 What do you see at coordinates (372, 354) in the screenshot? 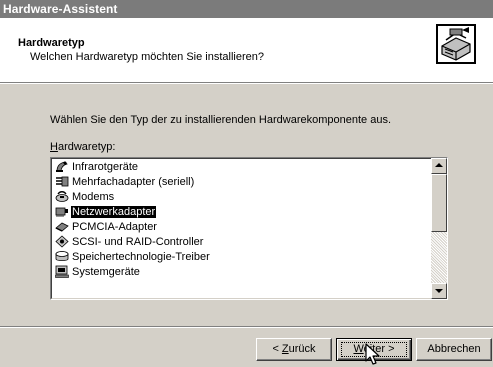
I see `mouse-pointer-icon` at bounding box center [372, 354].